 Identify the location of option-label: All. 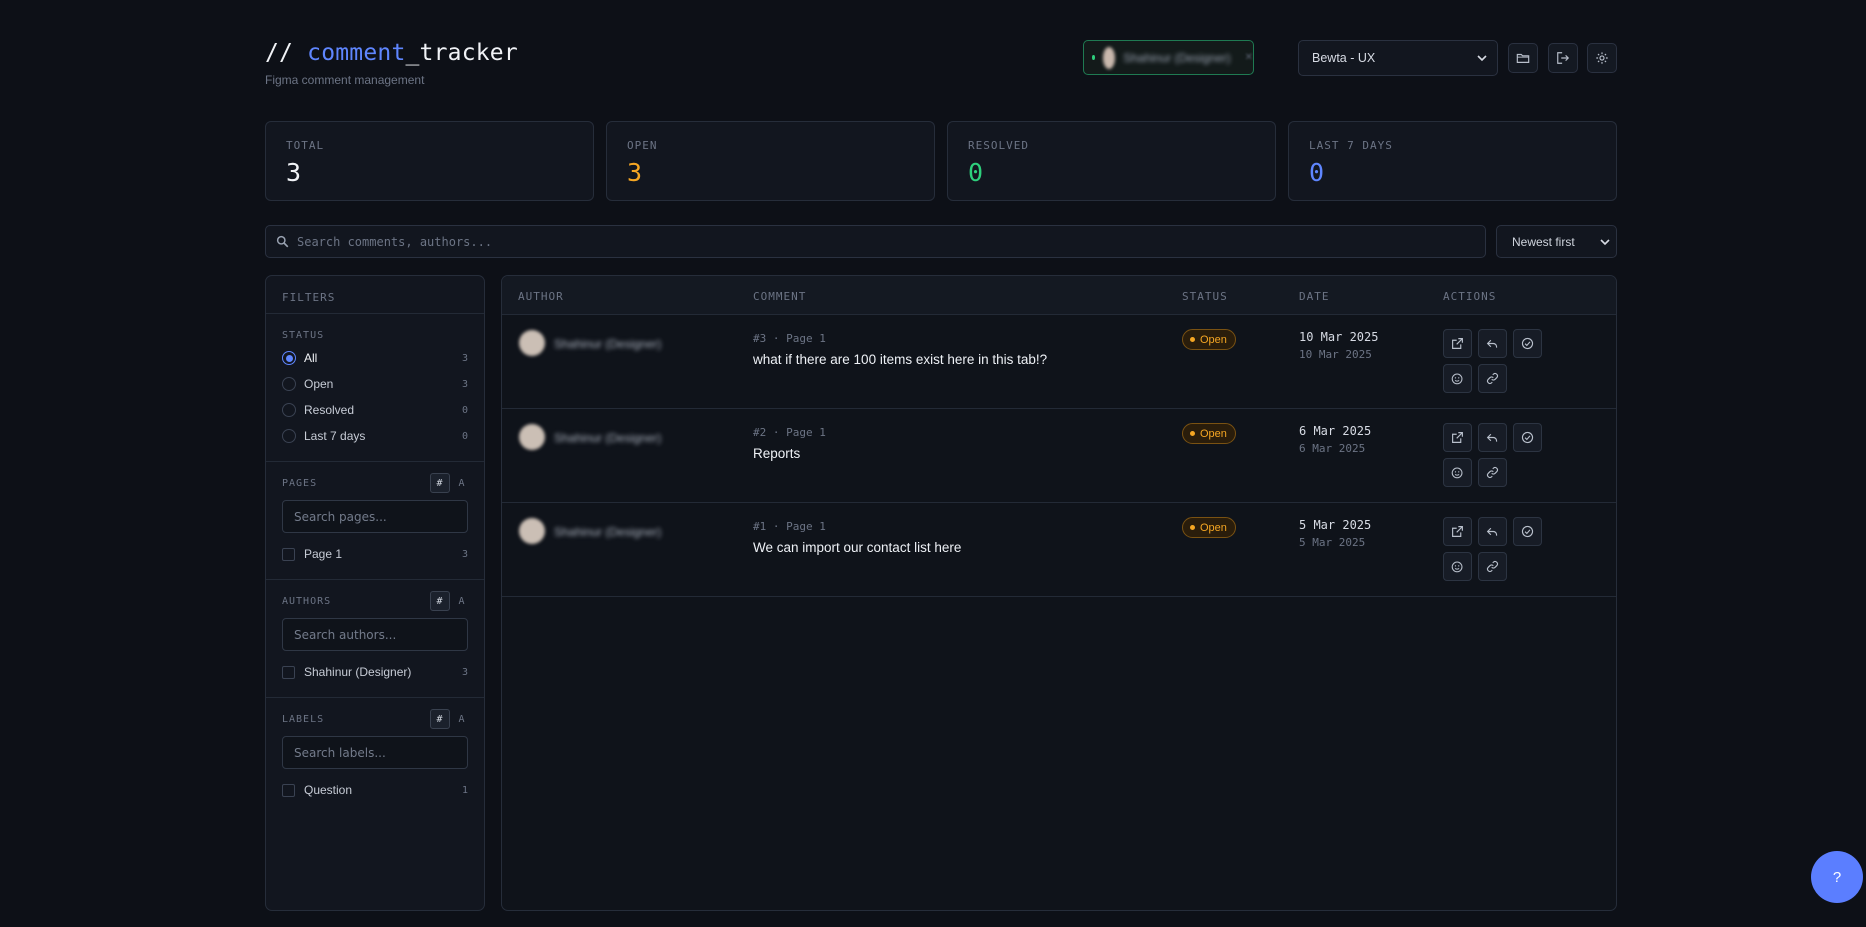
(311, 358).